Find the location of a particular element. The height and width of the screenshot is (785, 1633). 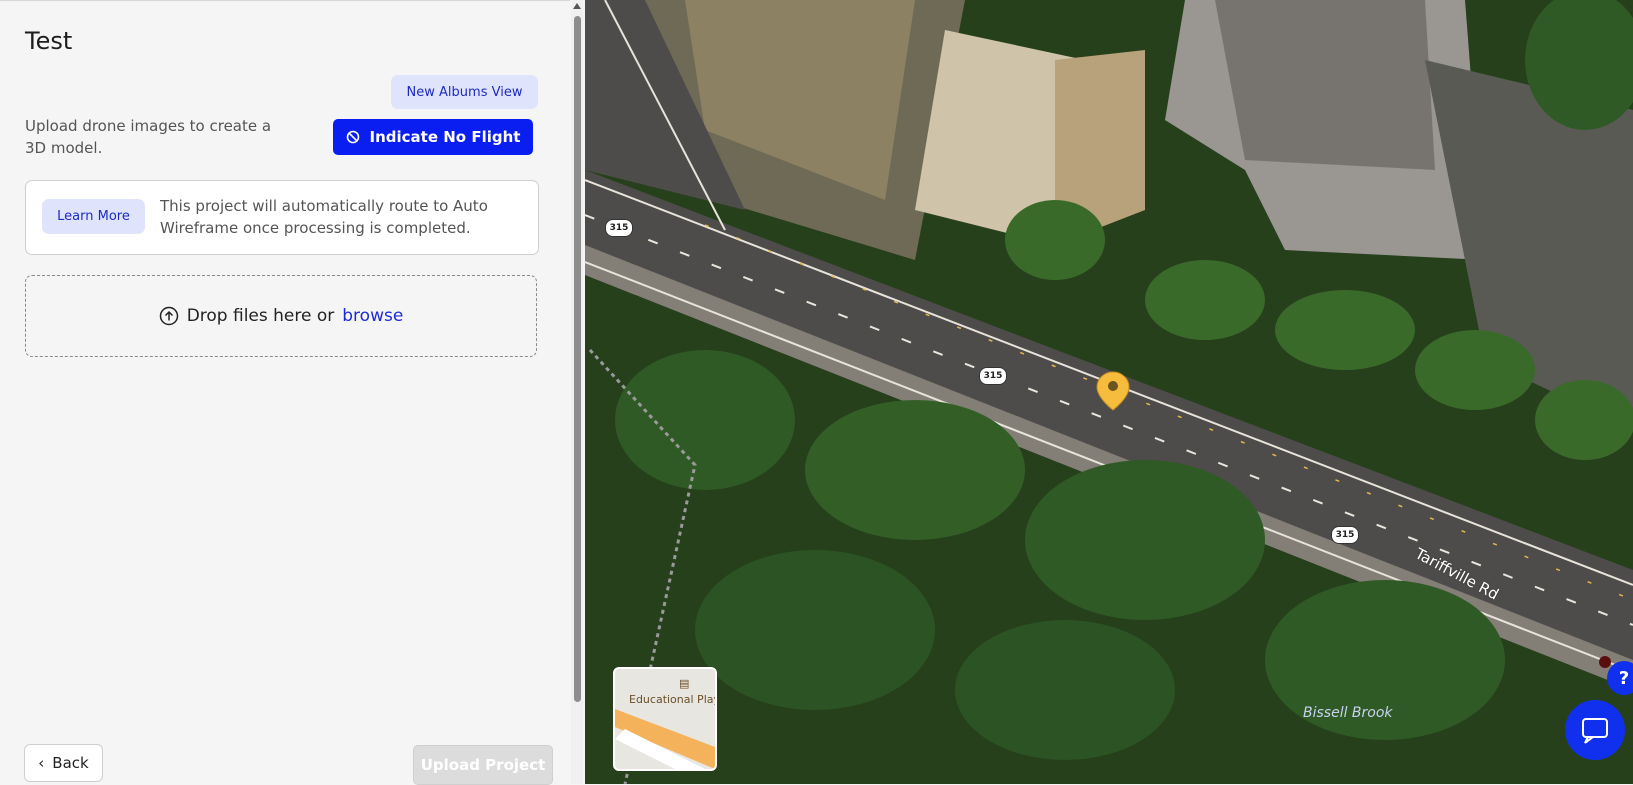

status-dot is located at coordinates (1605, 662).